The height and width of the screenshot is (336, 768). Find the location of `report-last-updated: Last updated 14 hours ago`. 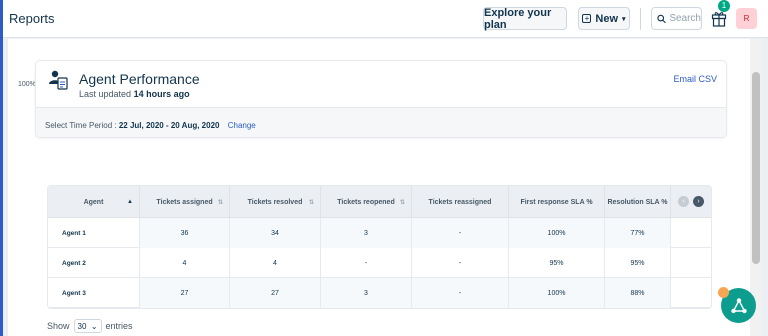

report-last-updated: Last updated 14 hours ago is located at coordinates (134, 94).